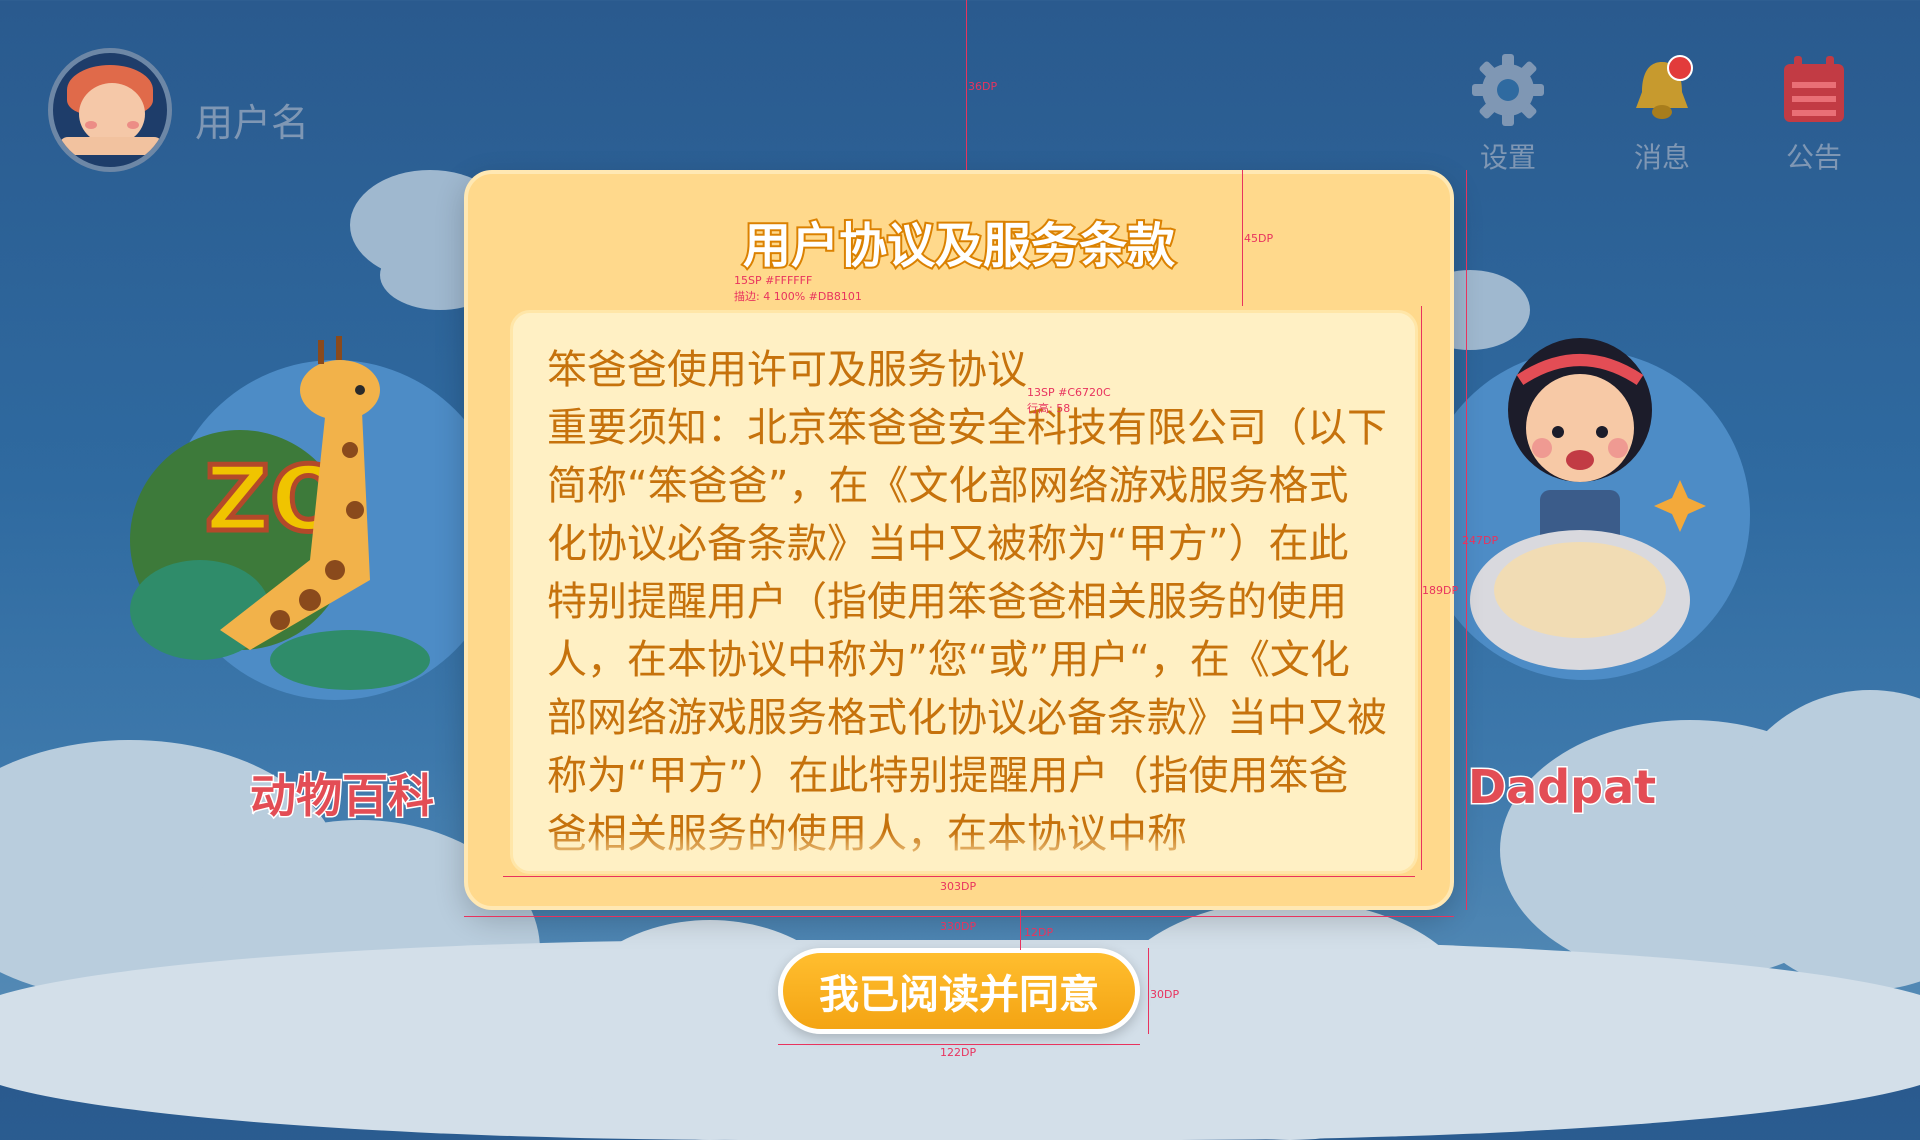 This screenshot has width=1920, height=1140. I want to click on ann-a12: 30DP, so click(1165, 994).